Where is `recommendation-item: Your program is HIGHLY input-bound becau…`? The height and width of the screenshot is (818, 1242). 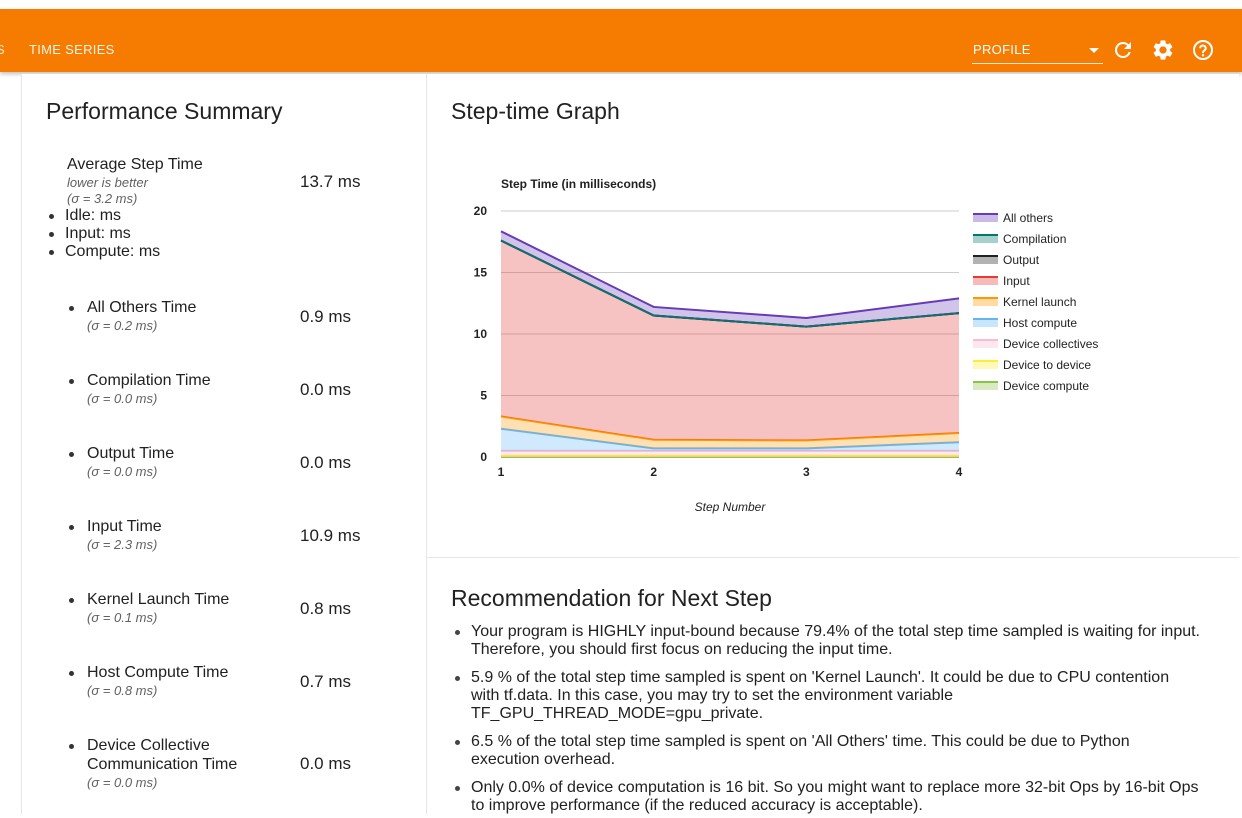
recommendation-item: Your program is HIGHLY input-bound becau… is located at coordinates (843, 641).